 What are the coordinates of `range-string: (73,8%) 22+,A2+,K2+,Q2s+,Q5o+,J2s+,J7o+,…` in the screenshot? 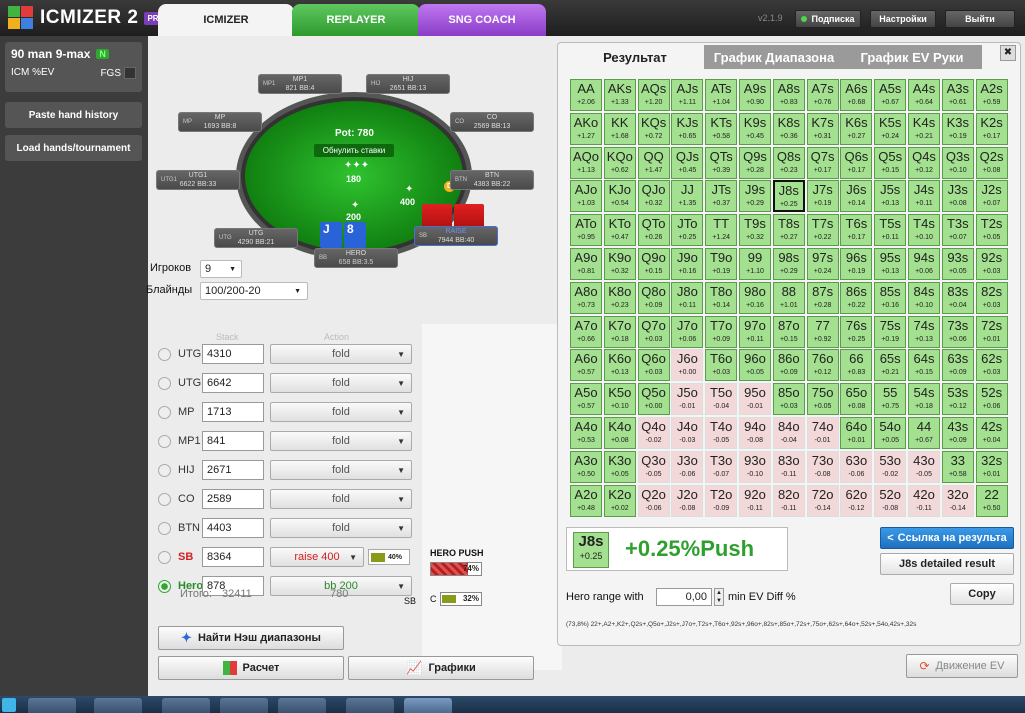 It's located at (791, 624).